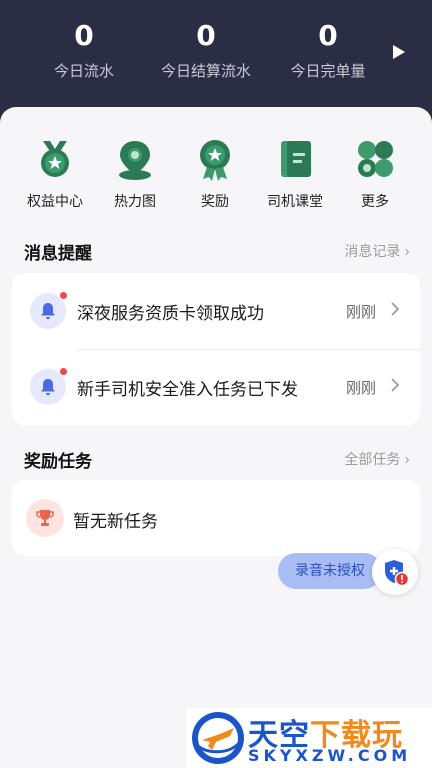  I want to click on watermark-domain: SKYXZW.COM, so click(330, 755).